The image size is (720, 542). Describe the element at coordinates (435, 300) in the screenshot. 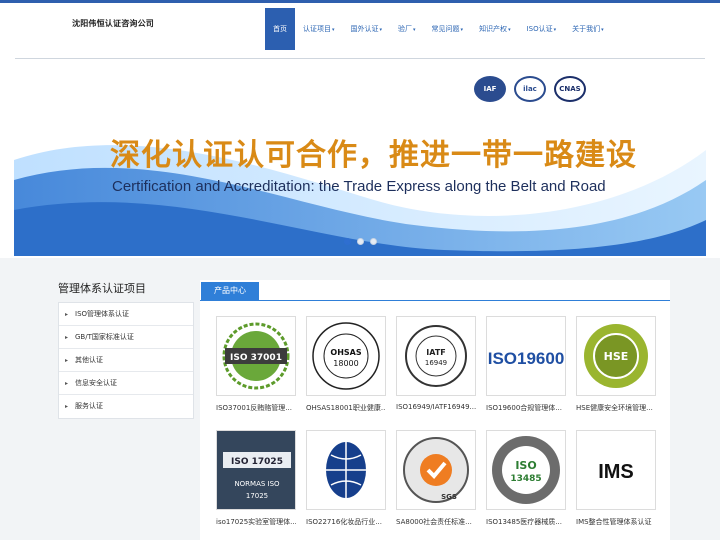

I see `panel-divider` at that location.